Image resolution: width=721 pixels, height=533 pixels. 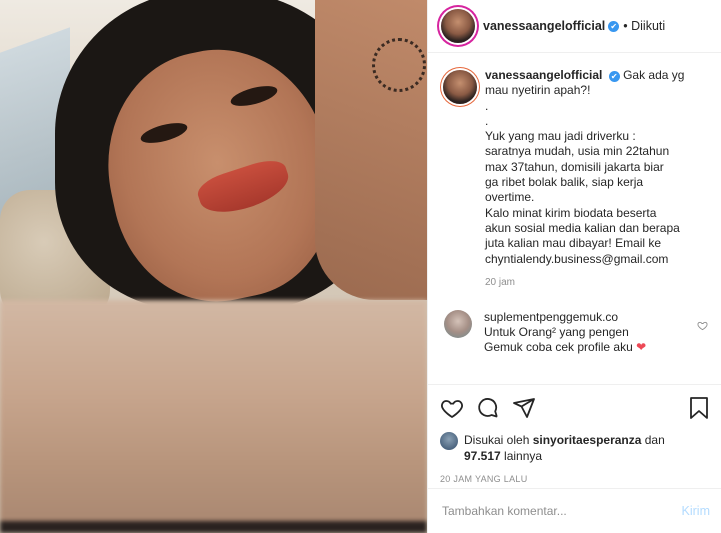 I want to click on caption-line: saratnya mudah, usia min 22tahun, so click(x=577, y=151).